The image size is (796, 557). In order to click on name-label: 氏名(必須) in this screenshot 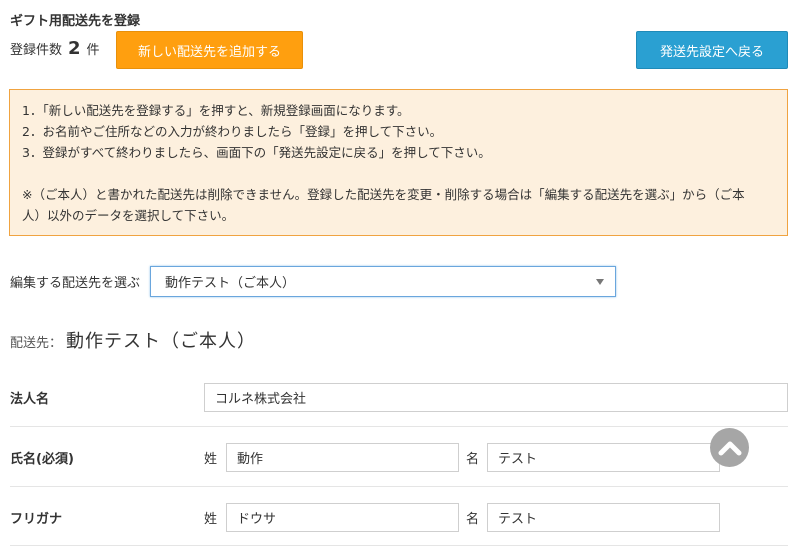, I will do `click(42, 459)`.